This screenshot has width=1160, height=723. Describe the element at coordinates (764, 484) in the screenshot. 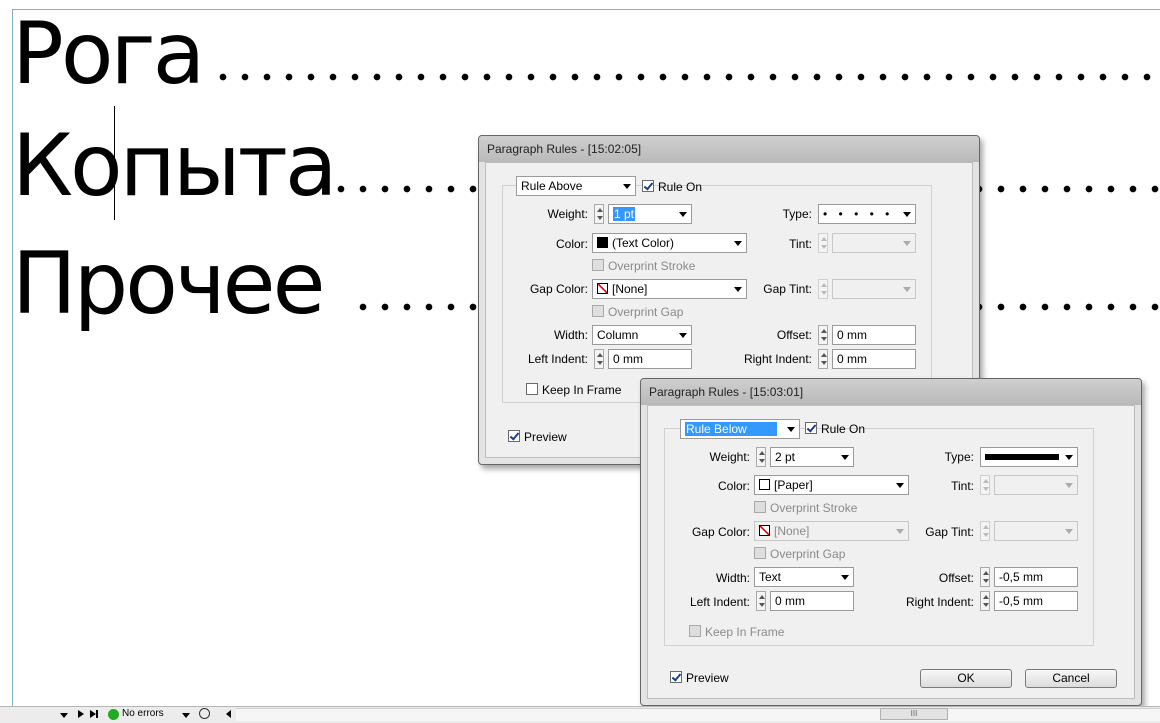

I see `color-swatch-icon` at that location.